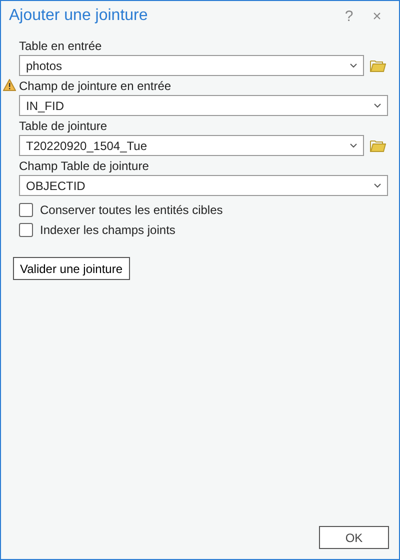 The image size is (400, 560). I want to click on field-label: Champ de jointure en entrée, so click(95, 86).